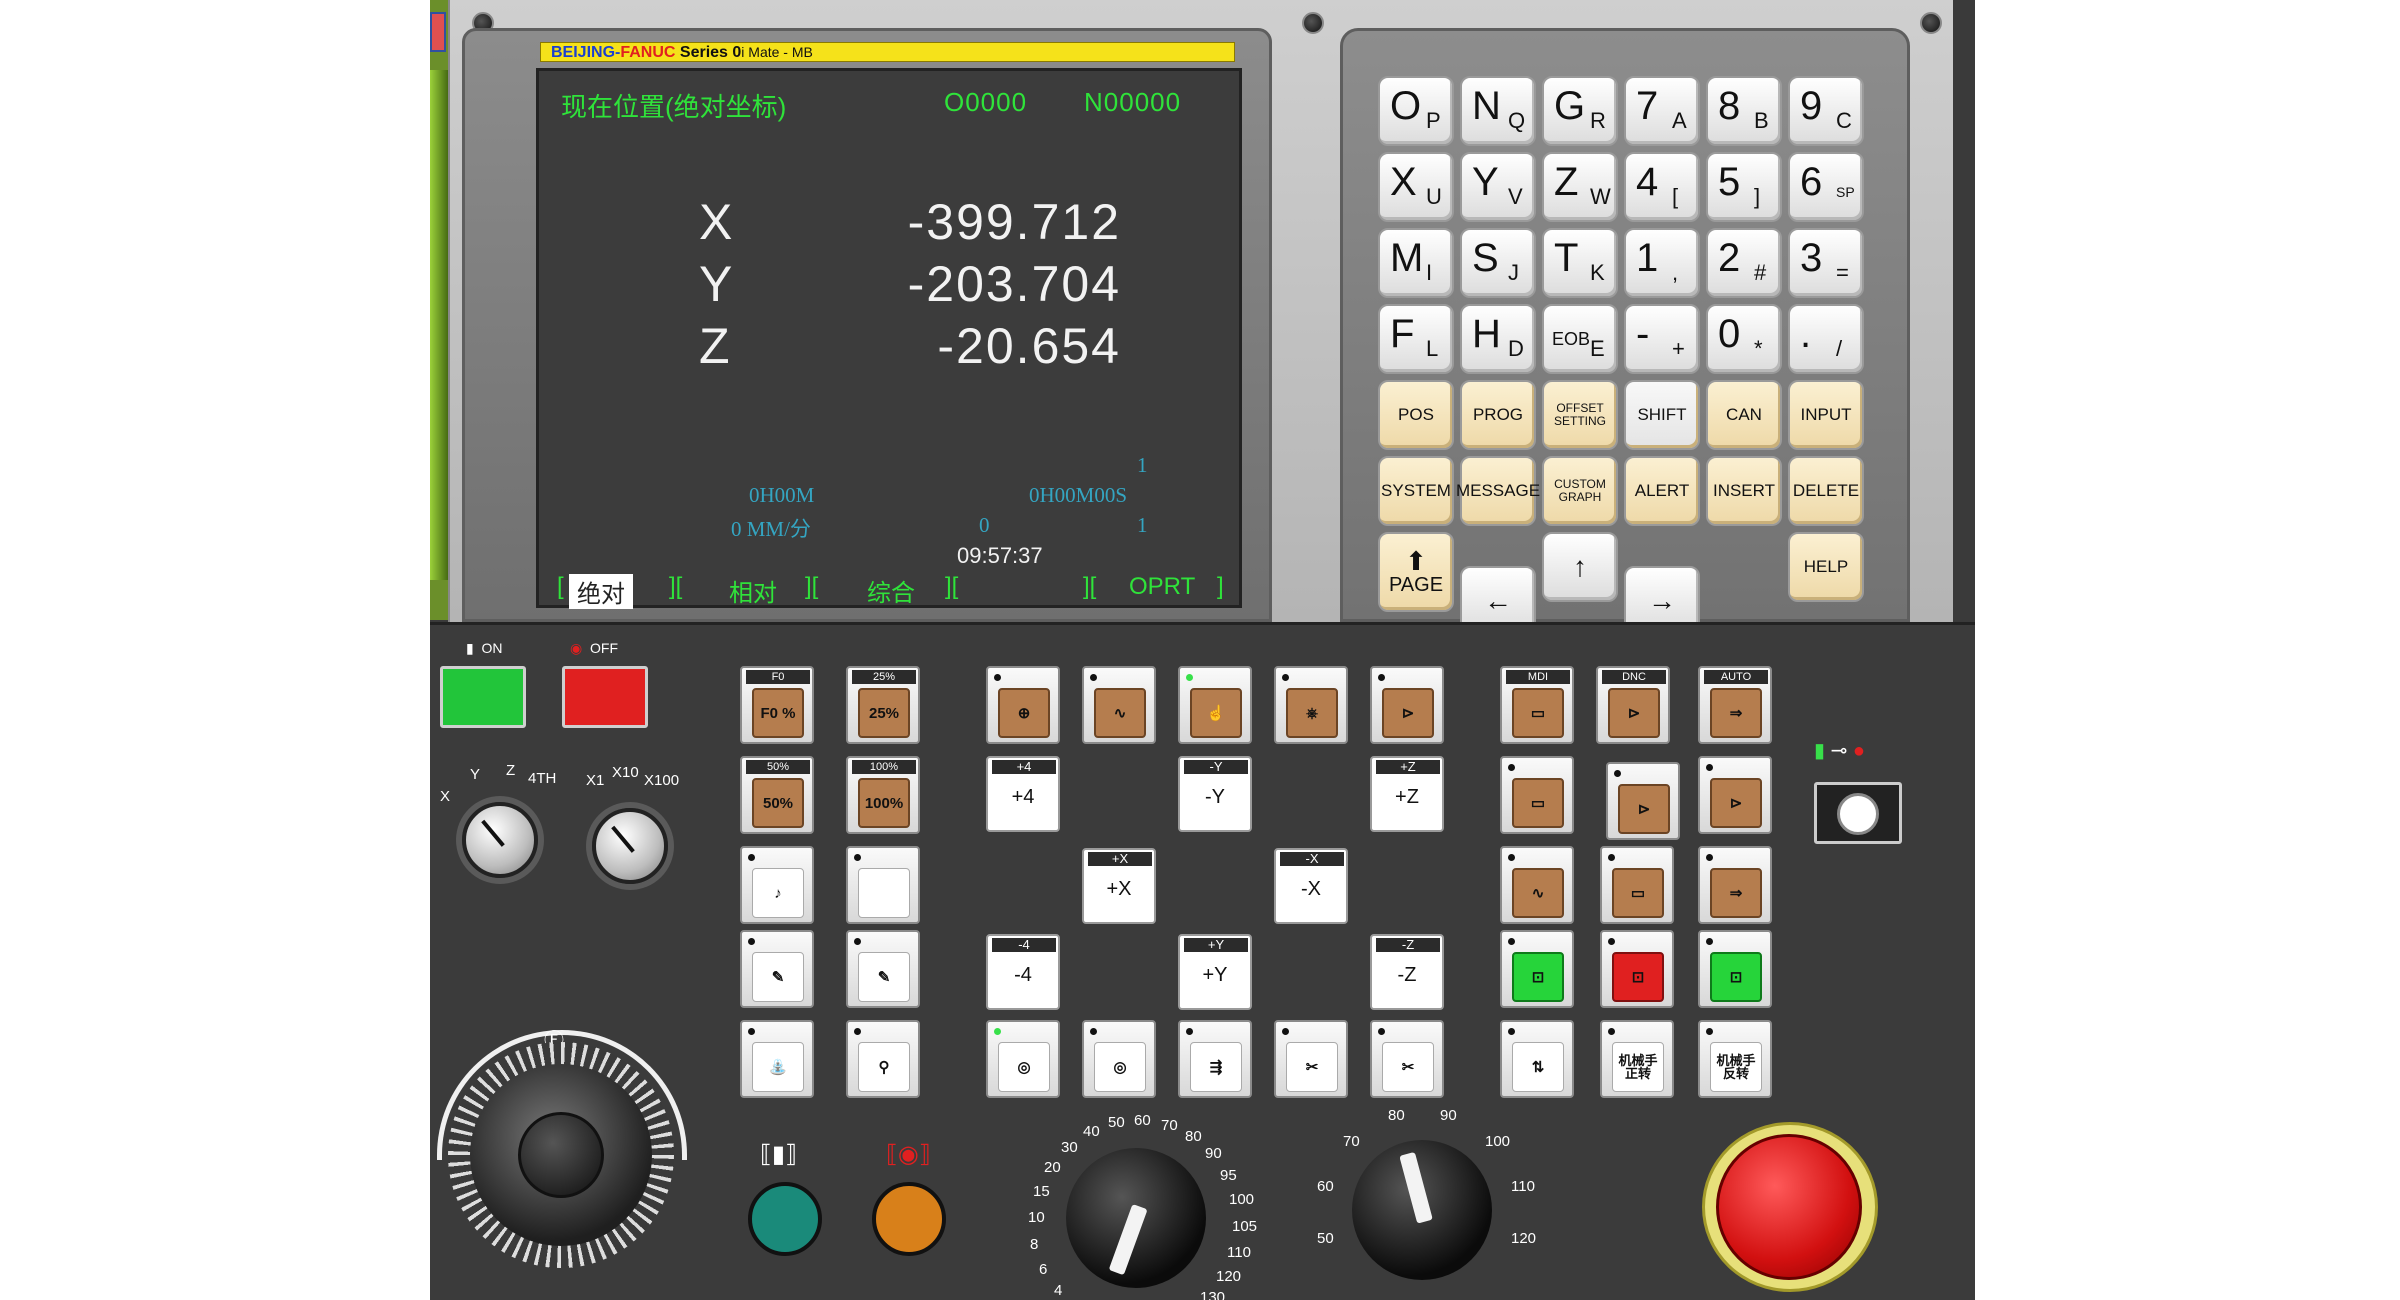 The width and height of the screenshot is (2400, 1300). I want to click on key-4: 4[, so click(1662, 187).